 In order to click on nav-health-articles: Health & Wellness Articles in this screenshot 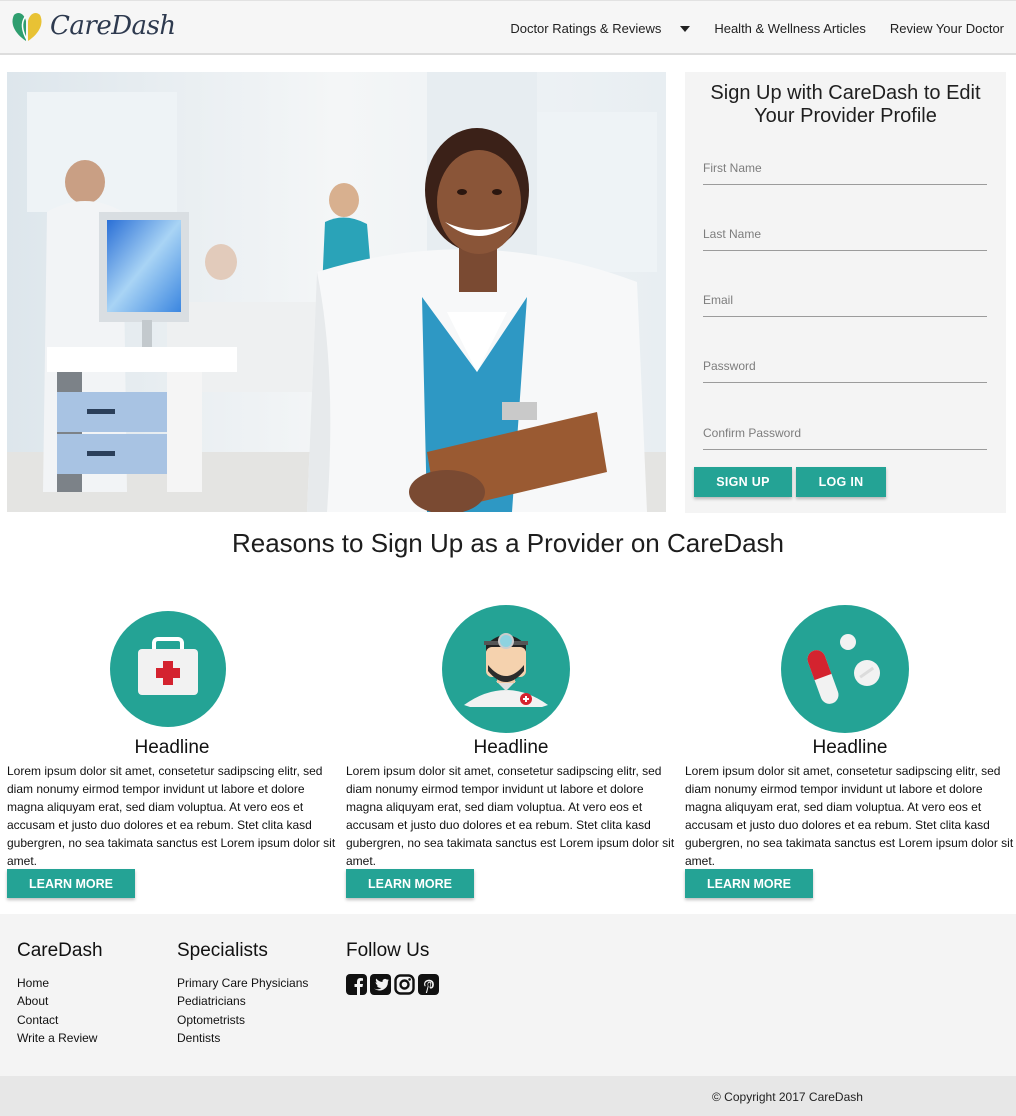, I will do `click(790, 28)`.